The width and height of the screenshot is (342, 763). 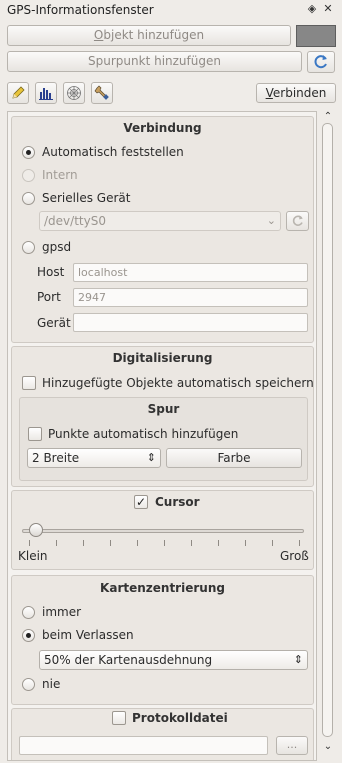 What do you see at coordinates (56, 458) in the screenshot?
I see `track-width-value: 2 Breite` at bounding box center [56, 458].